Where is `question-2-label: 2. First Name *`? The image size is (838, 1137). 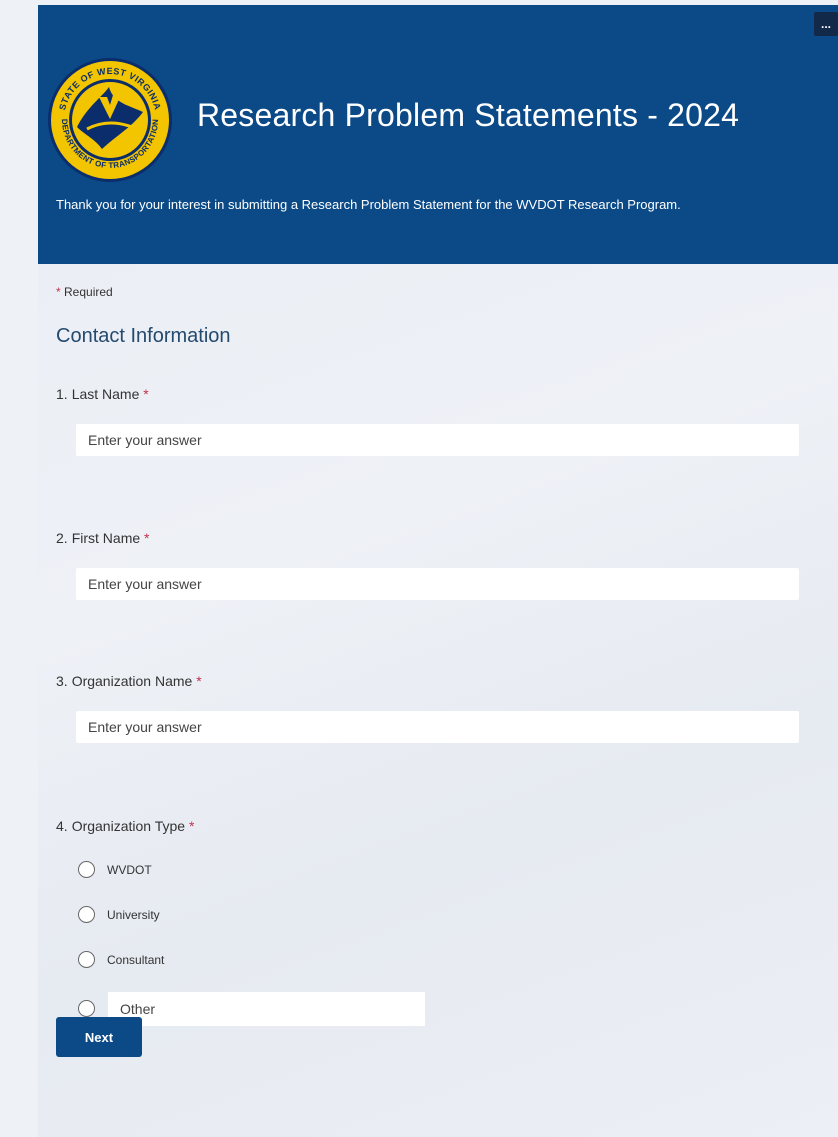
question-2-label: 2. First Name * is located at coordinates (102, 538).